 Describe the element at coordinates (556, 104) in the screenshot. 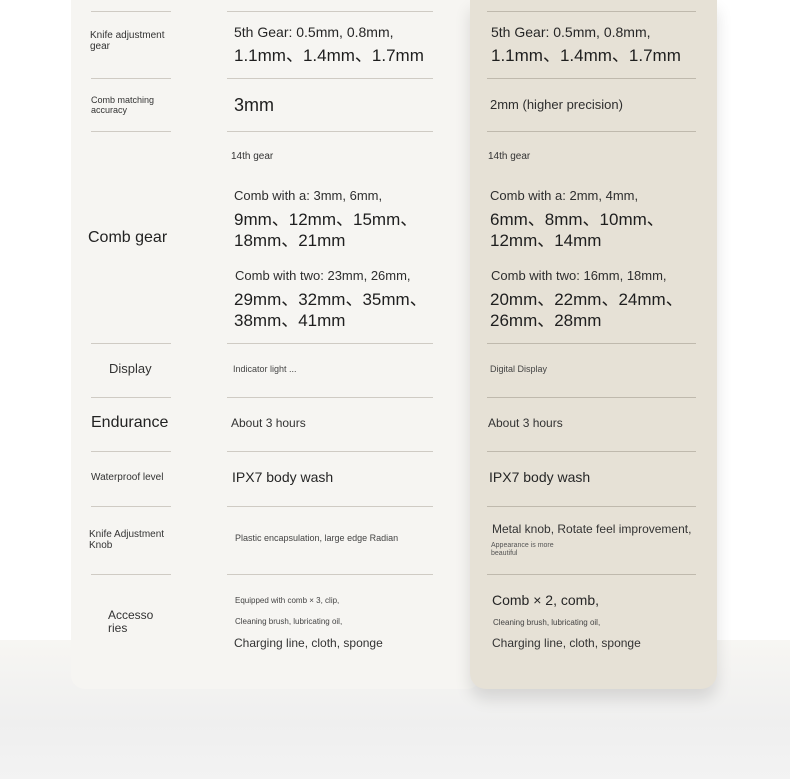

I see `comb-accuracy-right: 2mm (higher precision)` at that location.